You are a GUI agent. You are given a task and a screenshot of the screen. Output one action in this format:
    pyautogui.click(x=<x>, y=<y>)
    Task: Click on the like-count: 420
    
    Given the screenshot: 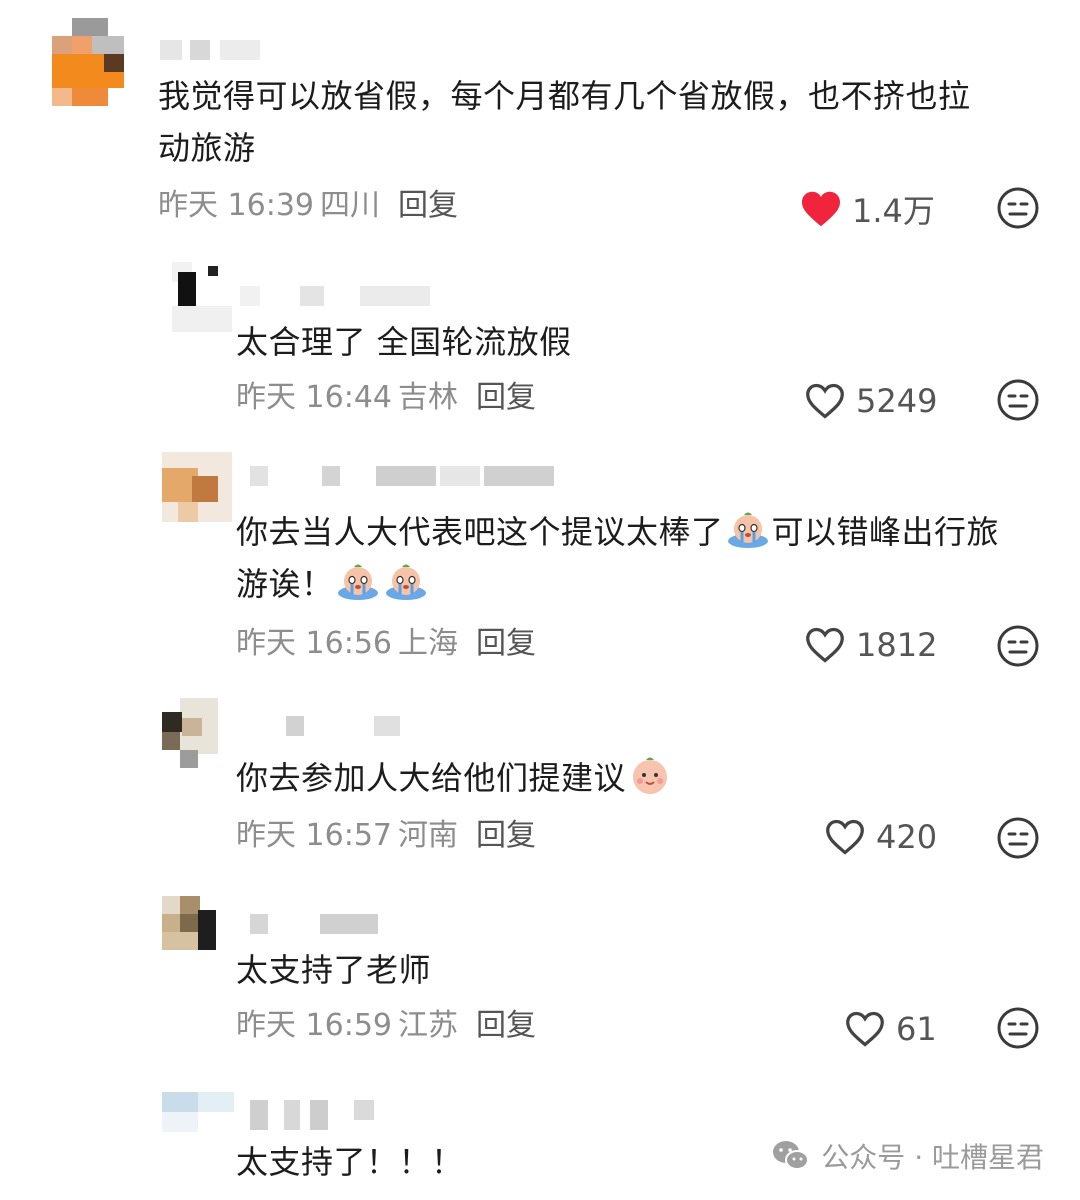 What is the action you would take?
    pyautogui.click(x=907, y=837)
    